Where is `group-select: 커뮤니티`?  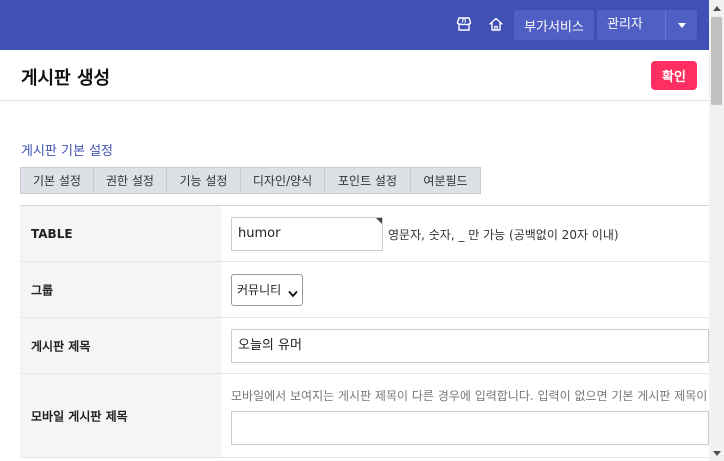
group-select: 커뮤니티 is located at coordinates (267, 290).